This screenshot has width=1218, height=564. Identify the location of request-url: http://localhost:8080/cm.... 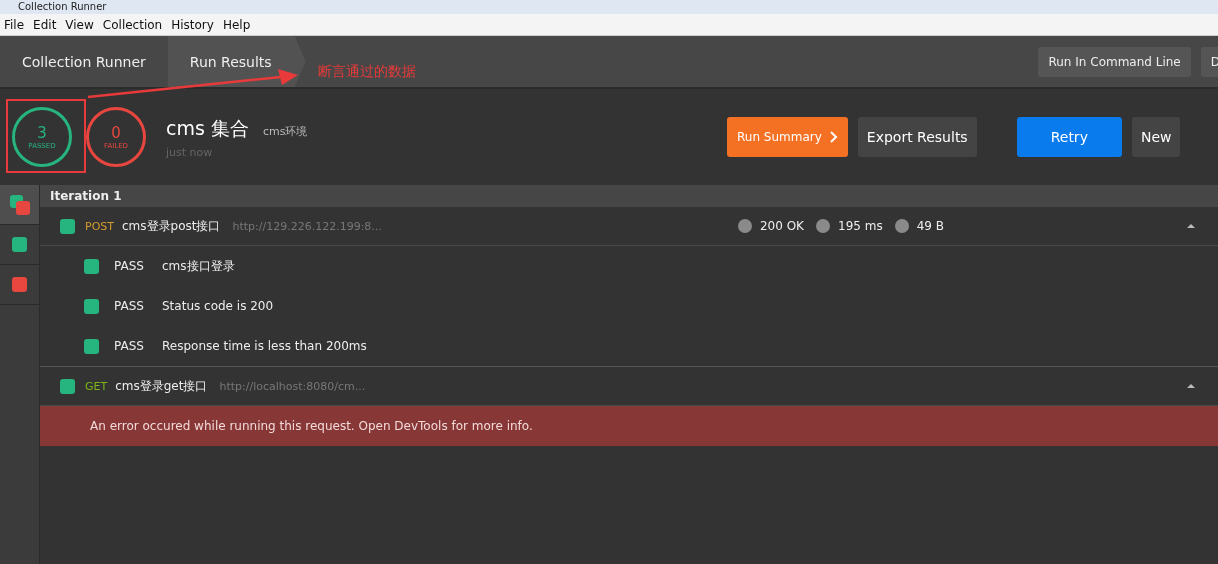
(292, 386).